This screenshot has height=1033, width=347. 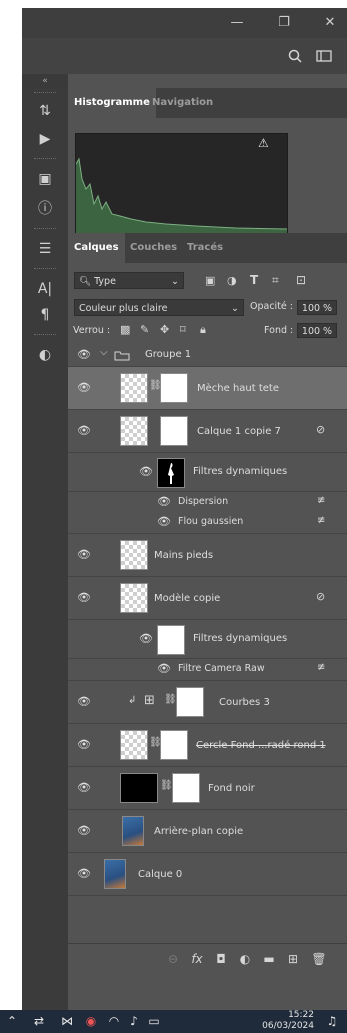 What do you see at coordinates (324, 56) in the screenshot?
I see `workspace-icon` at bounding box center [324, 56].